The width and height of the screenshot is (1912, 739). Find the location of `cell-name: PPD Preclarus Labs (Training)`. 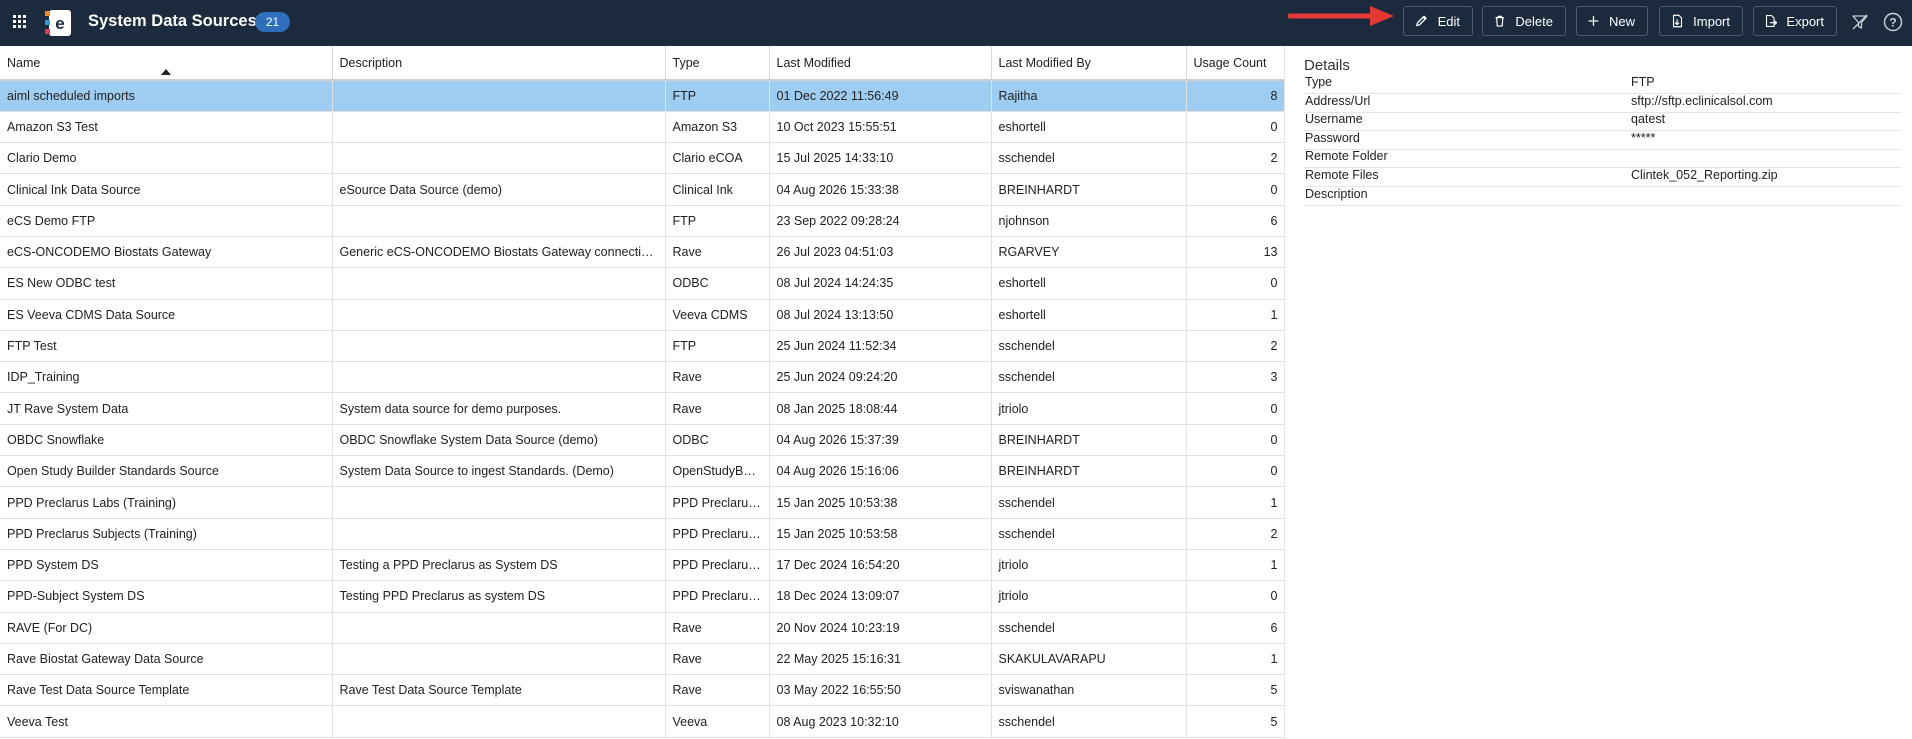

cell-name: PPD Preclarus Labs (Training) is located at coordinates (166, 502).